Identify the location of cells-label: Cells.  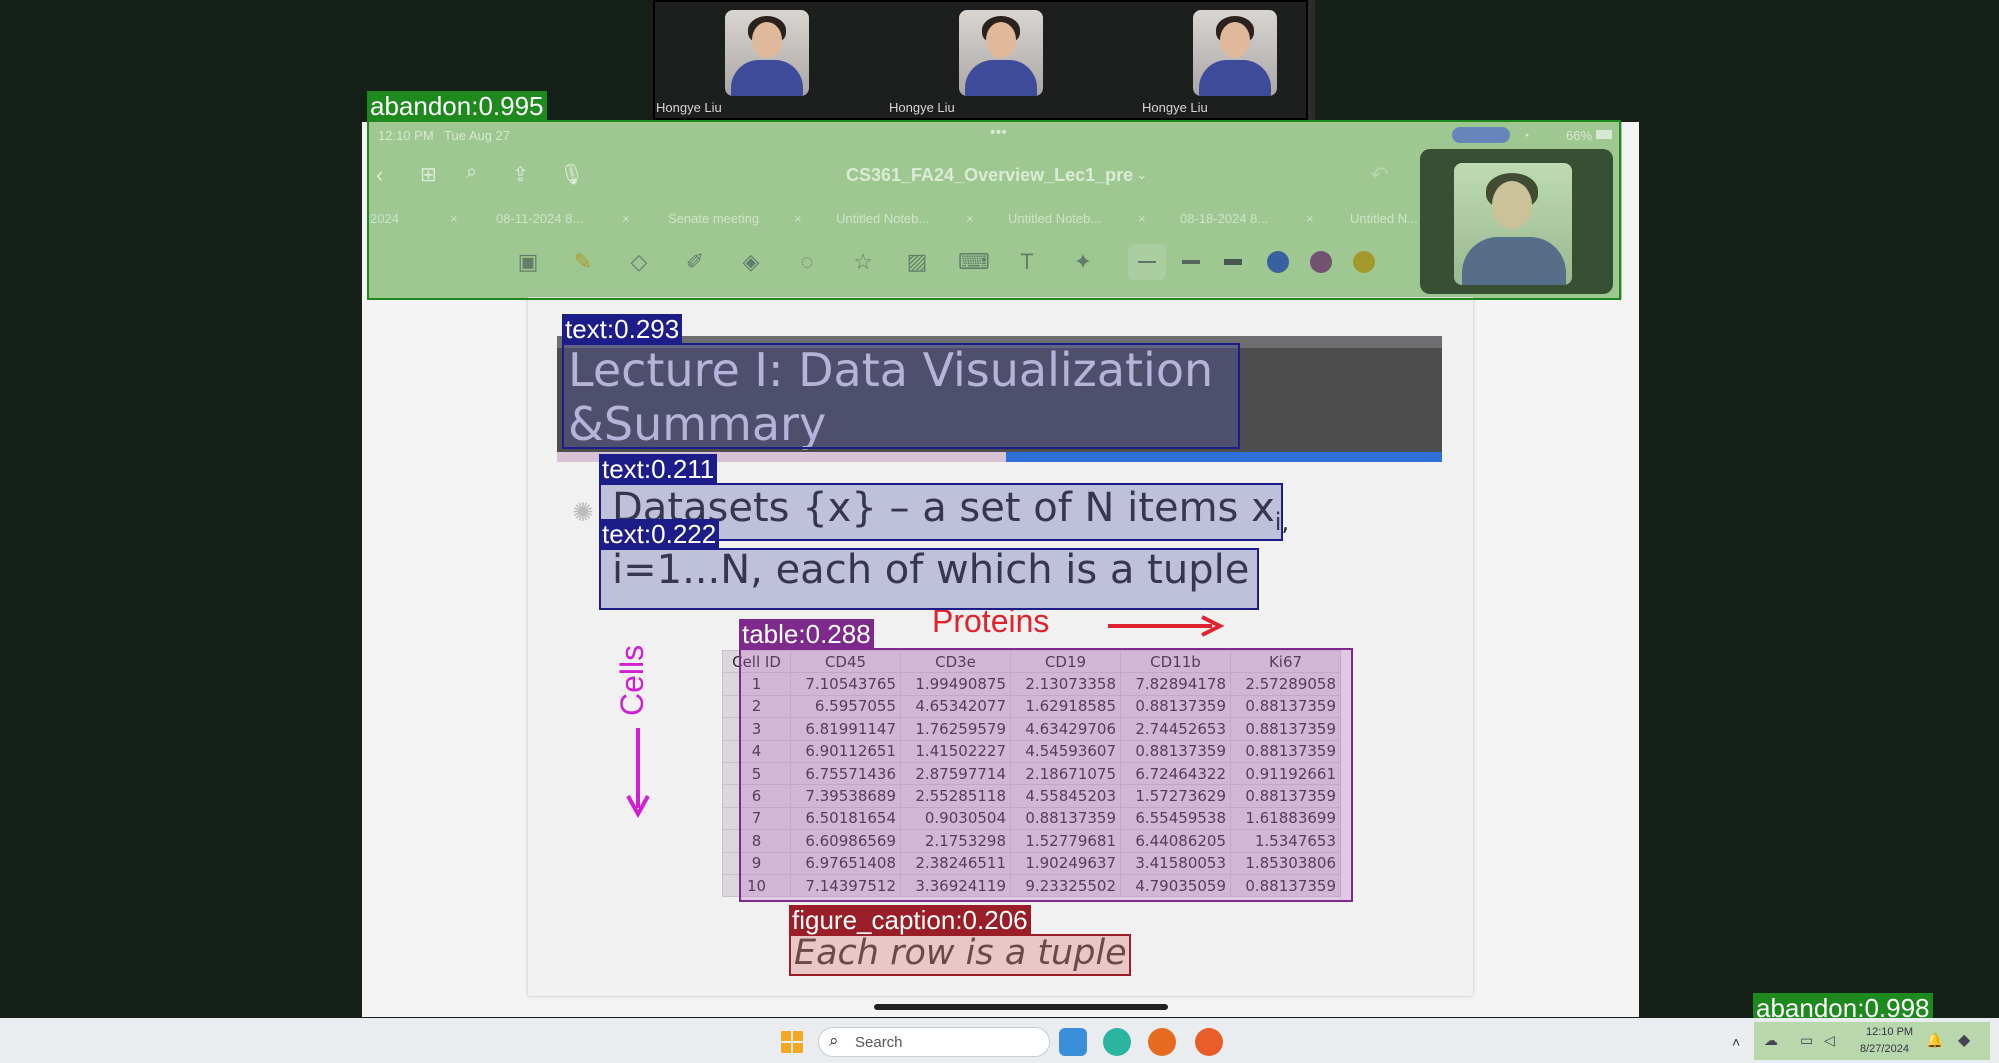
(632, 680).